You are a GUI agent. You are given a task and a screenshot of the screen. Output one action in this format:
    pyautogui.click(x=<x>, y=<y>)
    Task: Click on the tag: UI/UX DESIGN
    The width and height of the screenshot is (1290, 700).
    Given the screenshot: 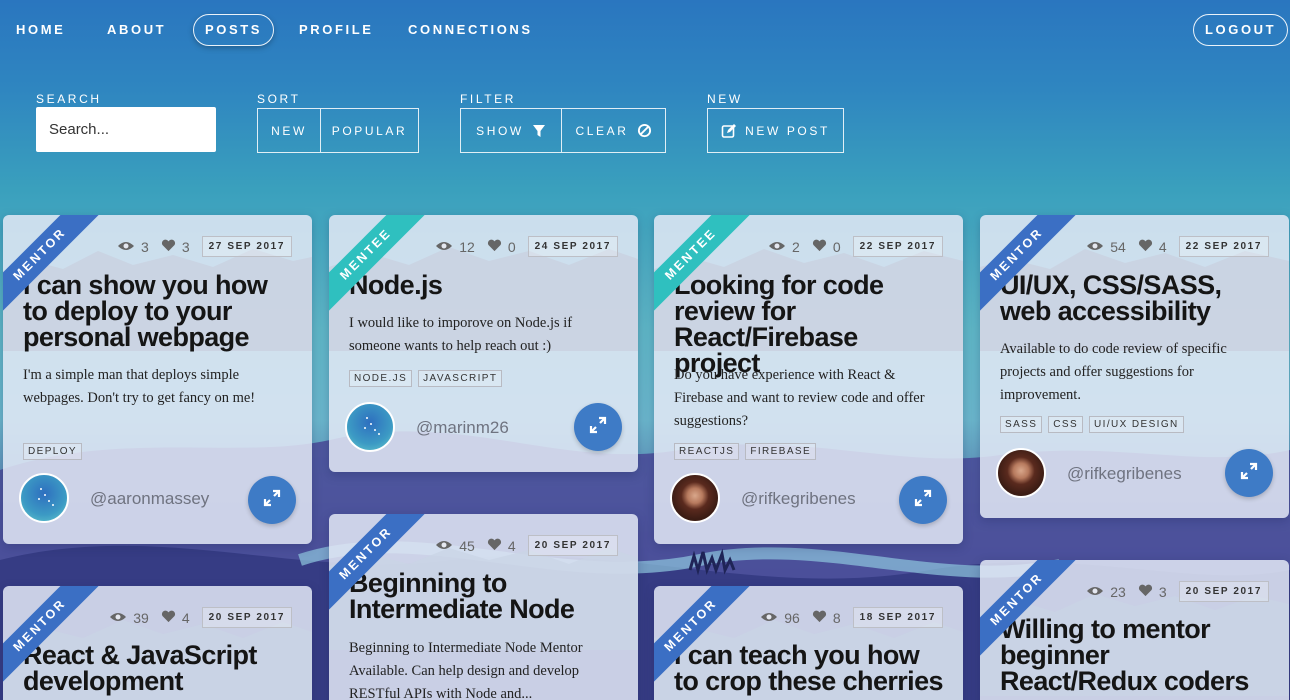 What is the action you would take?
    pyautogui.click(x=1136, y=424)
    